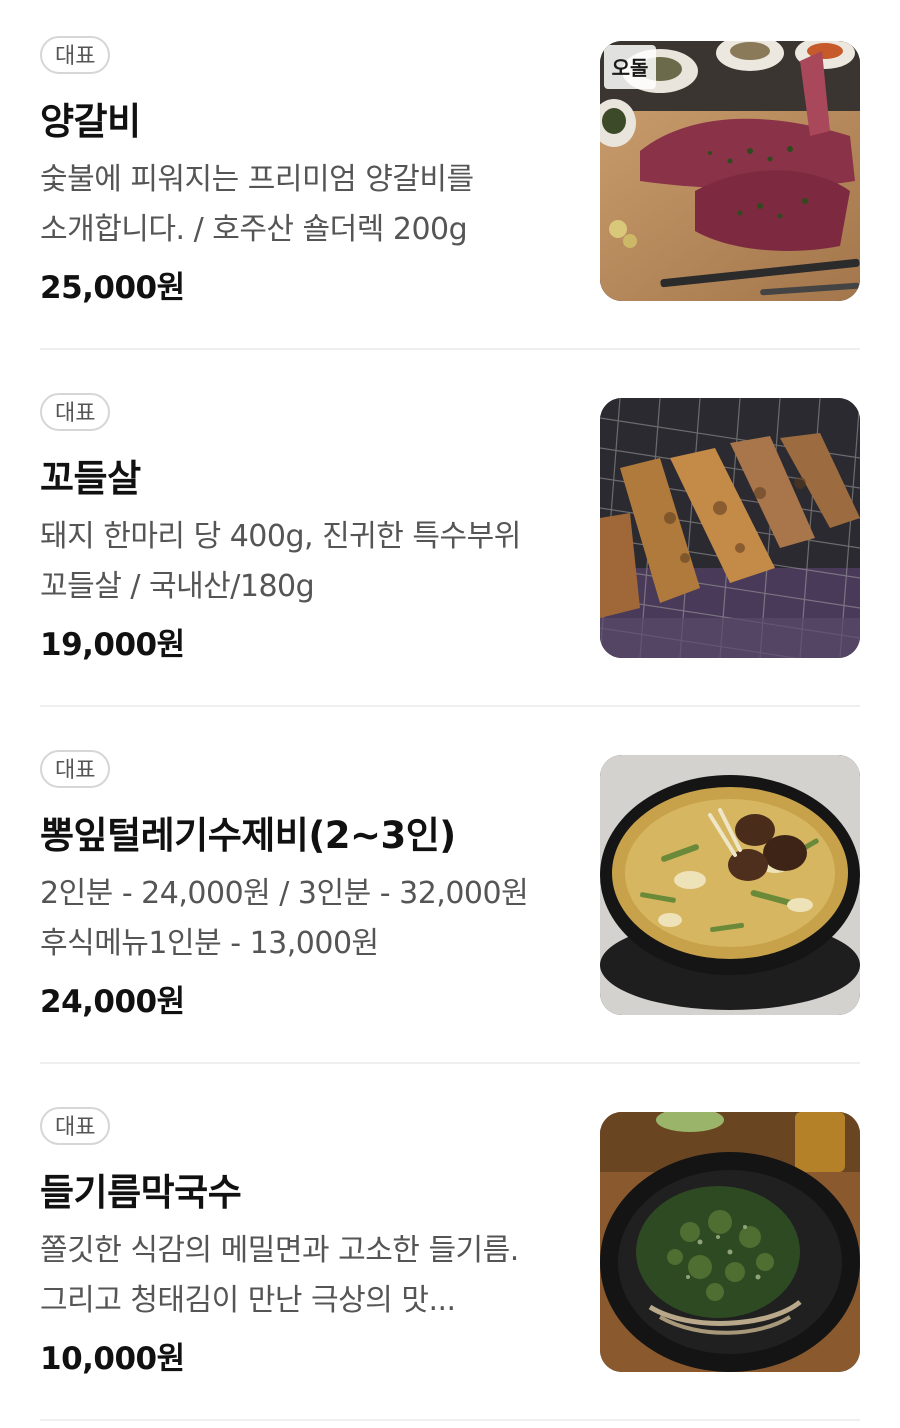 This screenshot has width=900, height=1428. Describe the element at coordinates (730, 885) in the screenshot. I see `menu-item-photo-sujebi` at that location.